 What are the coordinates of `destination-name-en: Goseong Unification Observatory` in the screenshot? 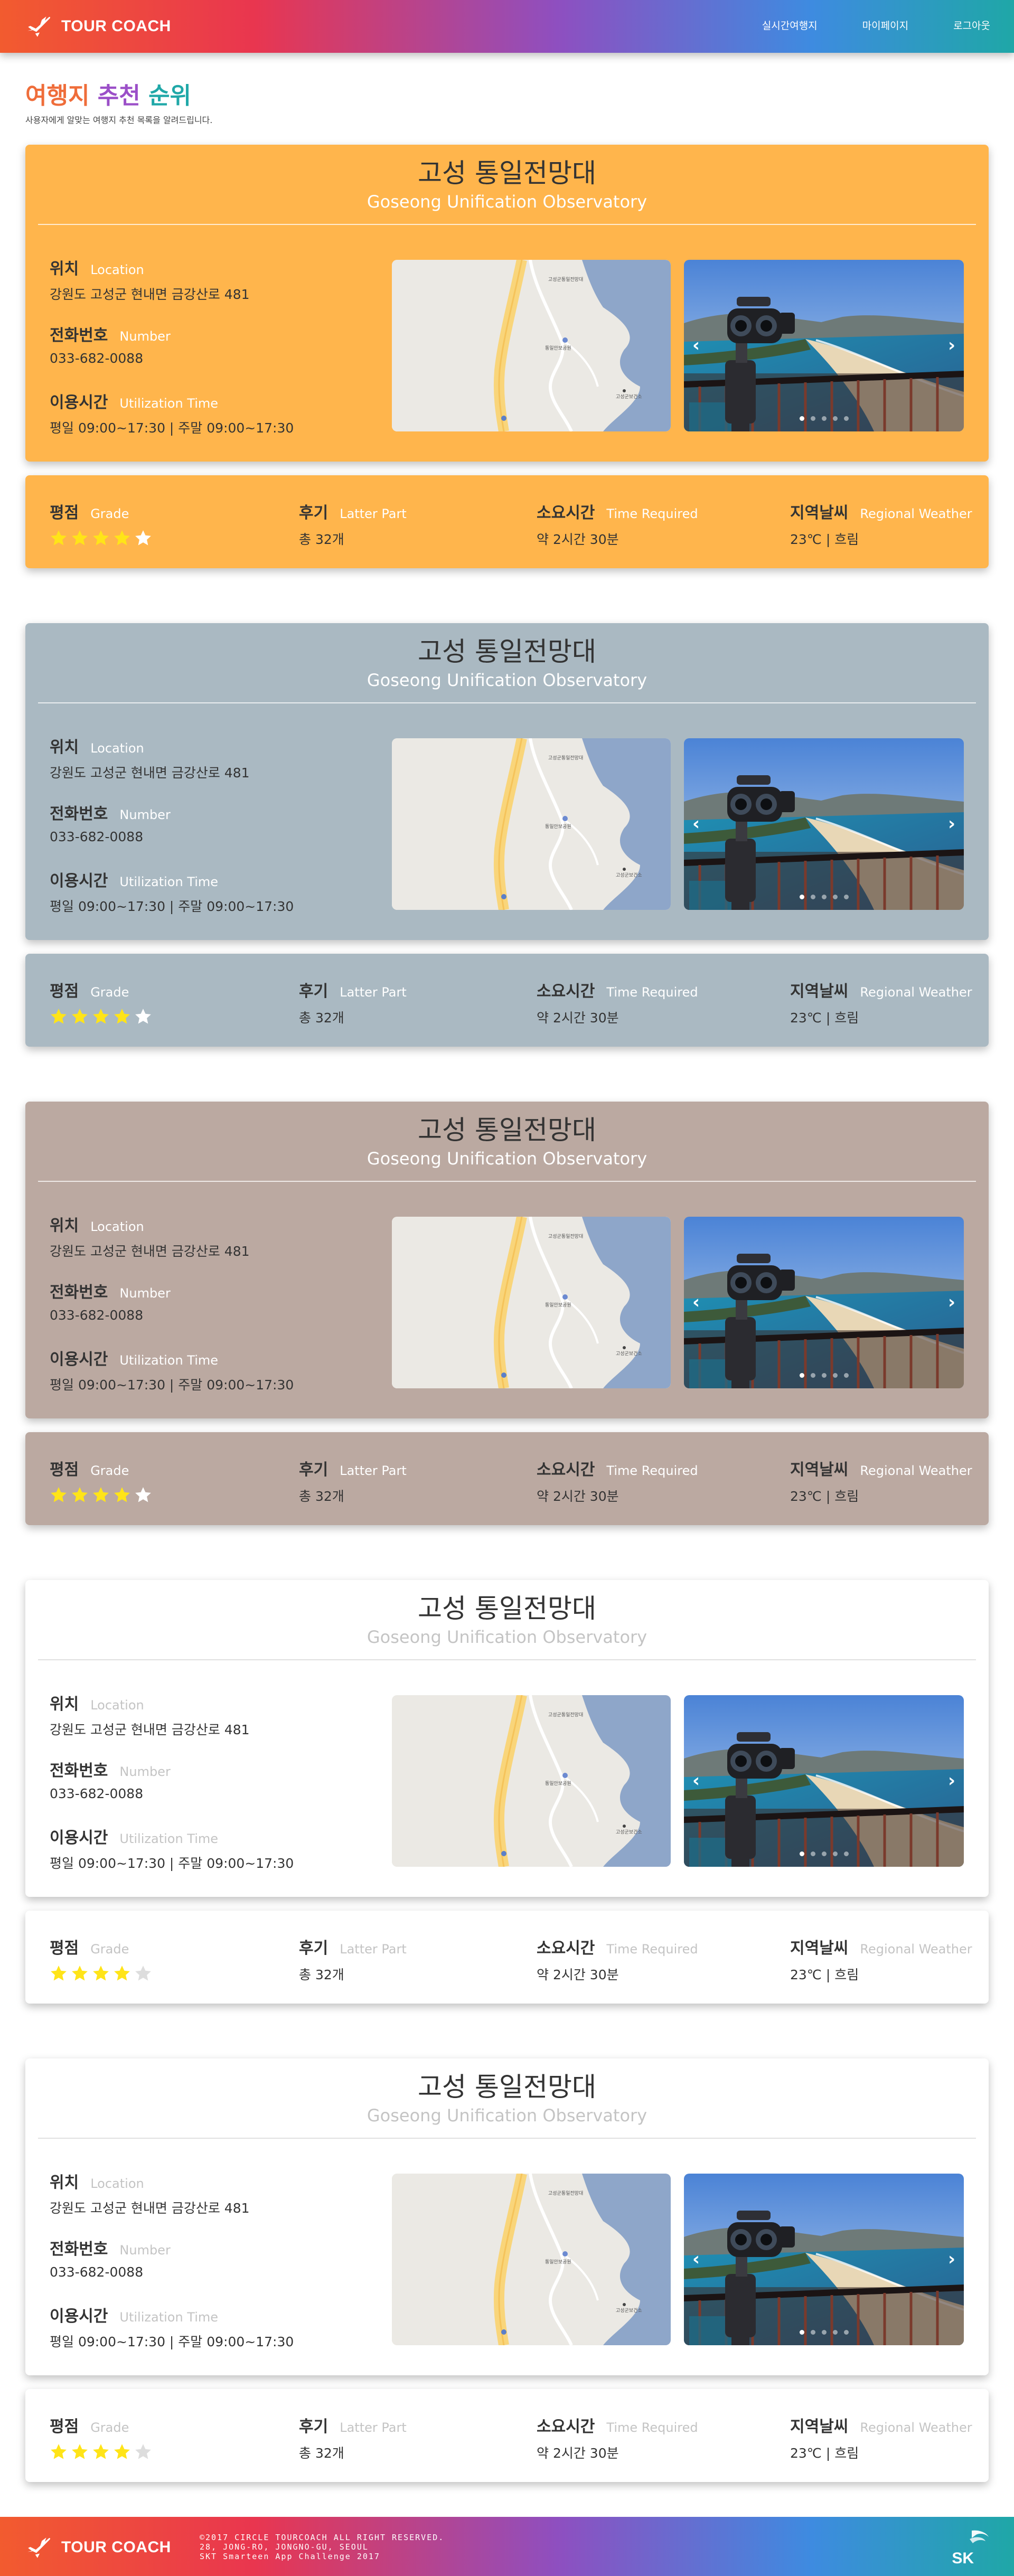 It's located at (507, 1637).